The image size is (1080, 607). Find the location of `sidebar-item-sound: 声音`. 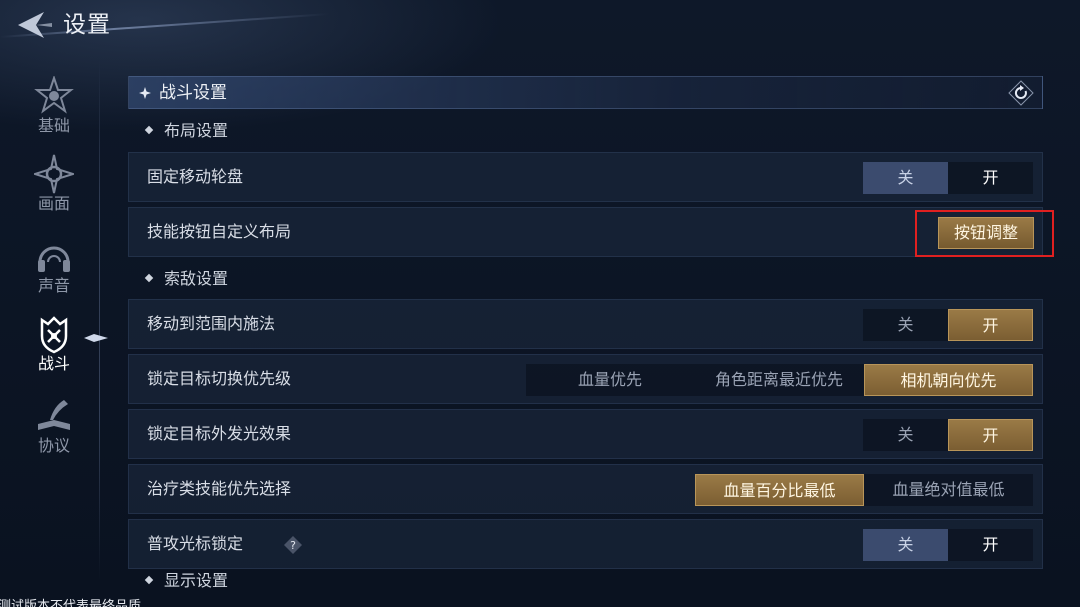

sidebar-item-sound: 声音 is located at coordinates (54, 276).